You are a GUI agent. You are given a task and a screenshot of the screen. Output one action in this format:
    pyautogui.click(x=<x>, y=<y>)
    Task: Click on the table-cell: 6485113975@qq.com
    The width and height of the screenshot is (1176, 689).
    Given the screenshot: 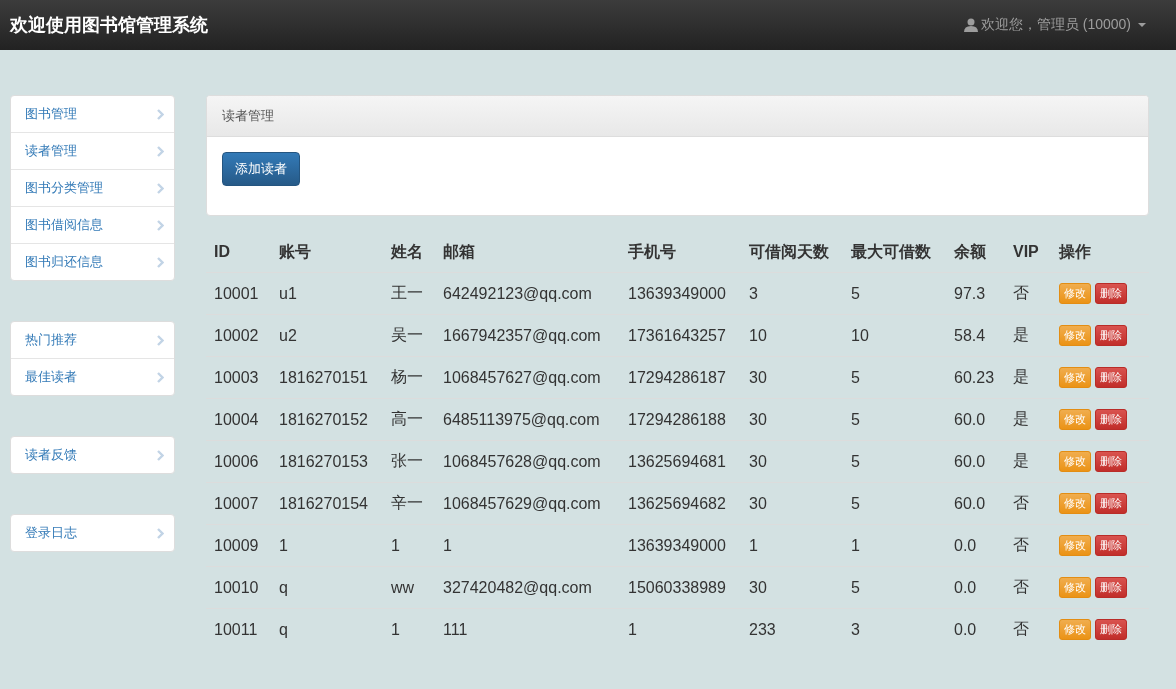 What is the action you would take?
    pyautogui.click(x=527, y=419)
    